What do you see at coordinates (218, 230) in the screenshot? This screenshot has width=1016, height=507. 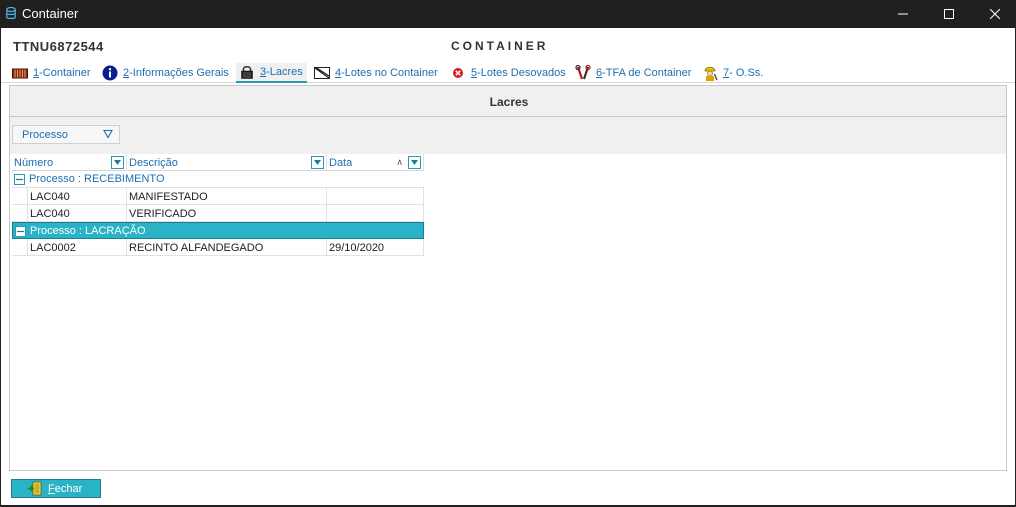 I see `group-row-lacracao: Processo : LACRAÇÃO` at bounding box center [218, 230].